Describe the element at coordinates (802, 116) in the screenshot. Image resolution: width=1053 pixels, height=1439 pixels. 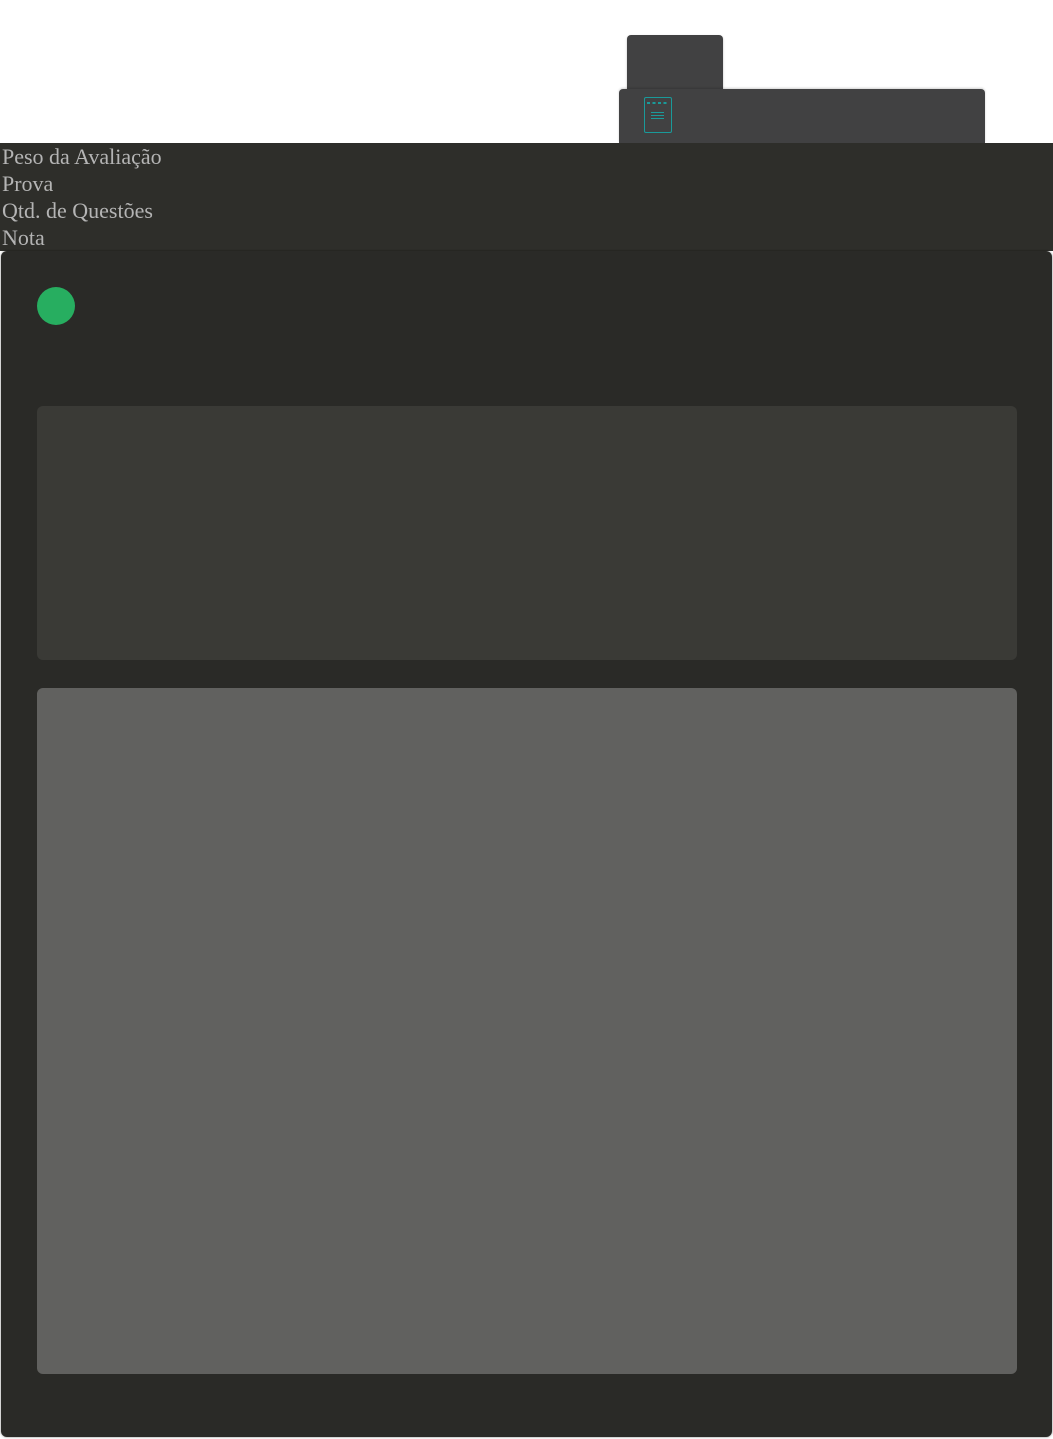
I see `toolbar-bar` at that location.